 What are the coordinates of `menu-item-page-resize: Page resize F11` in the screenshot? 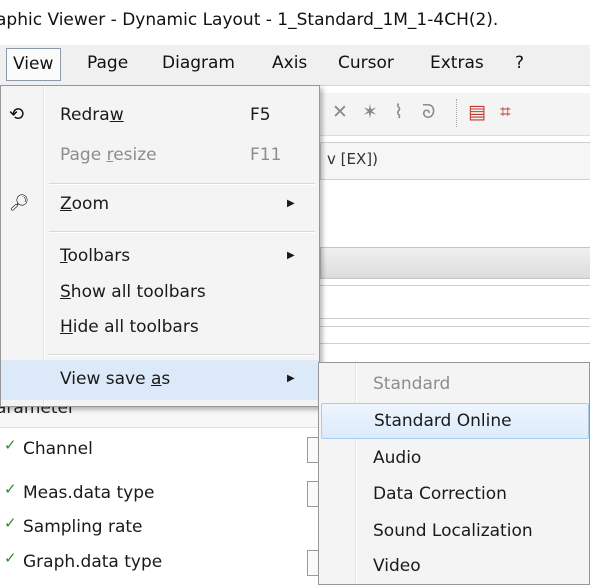 It's located at (160, 156).